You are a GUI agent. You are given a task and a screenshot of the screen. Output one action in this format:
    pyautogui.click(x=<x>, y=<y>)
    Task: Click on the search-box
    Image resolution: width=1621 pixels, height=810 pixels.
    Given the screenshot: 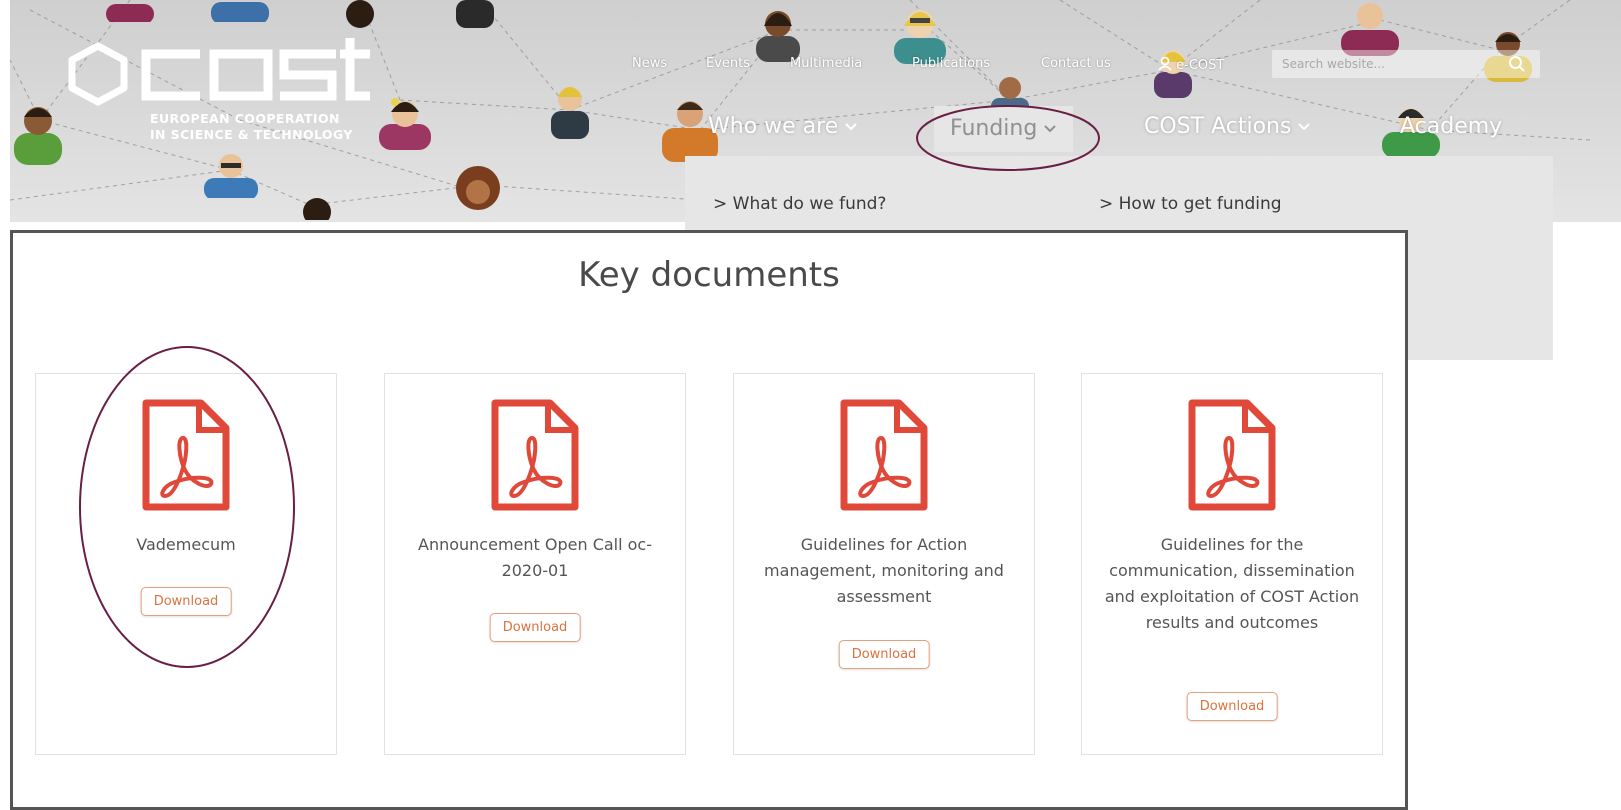 What is the action you would take?
    pyautogui.click(x=1406, y=64)
    